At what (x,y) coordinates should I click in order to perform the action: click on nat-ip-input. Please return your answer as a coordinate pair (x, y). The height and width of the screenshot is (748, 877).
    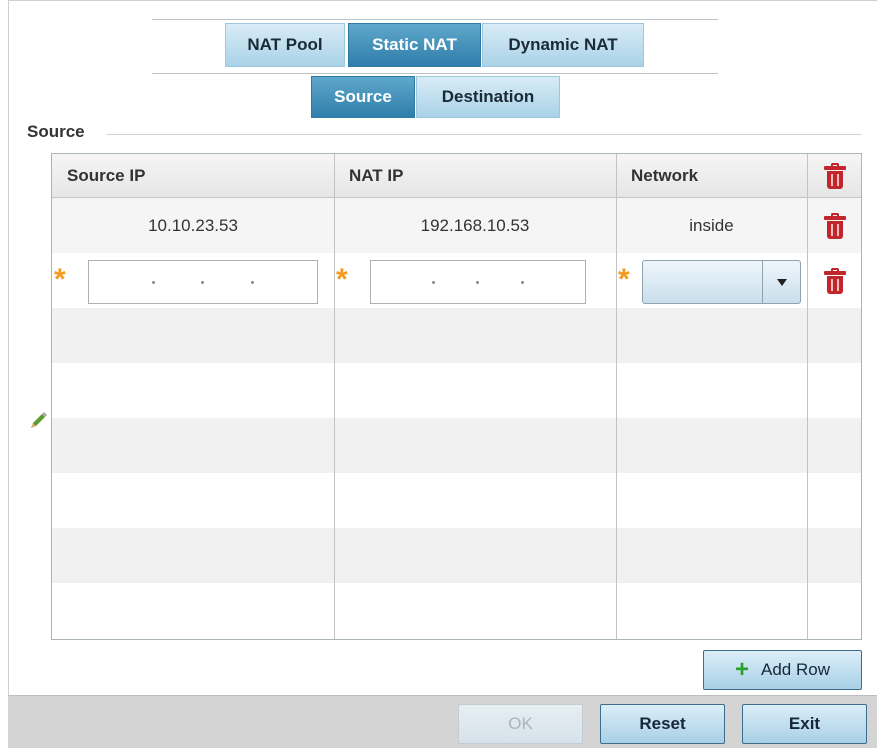
    Looking at the image, I should click on (478, 282).